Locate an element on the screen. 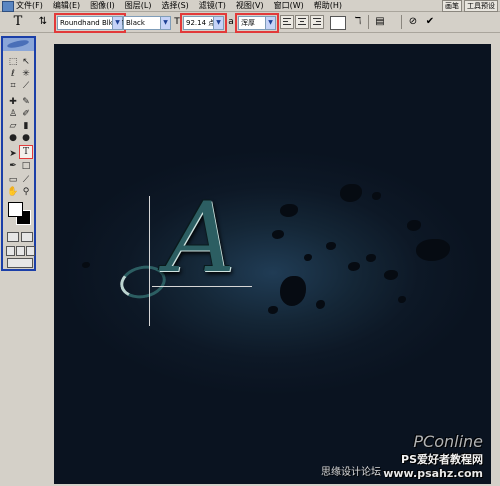 The width and height of the screenshot is (500, 486). type-tool-icon: T is located at coordinates (26, 152).